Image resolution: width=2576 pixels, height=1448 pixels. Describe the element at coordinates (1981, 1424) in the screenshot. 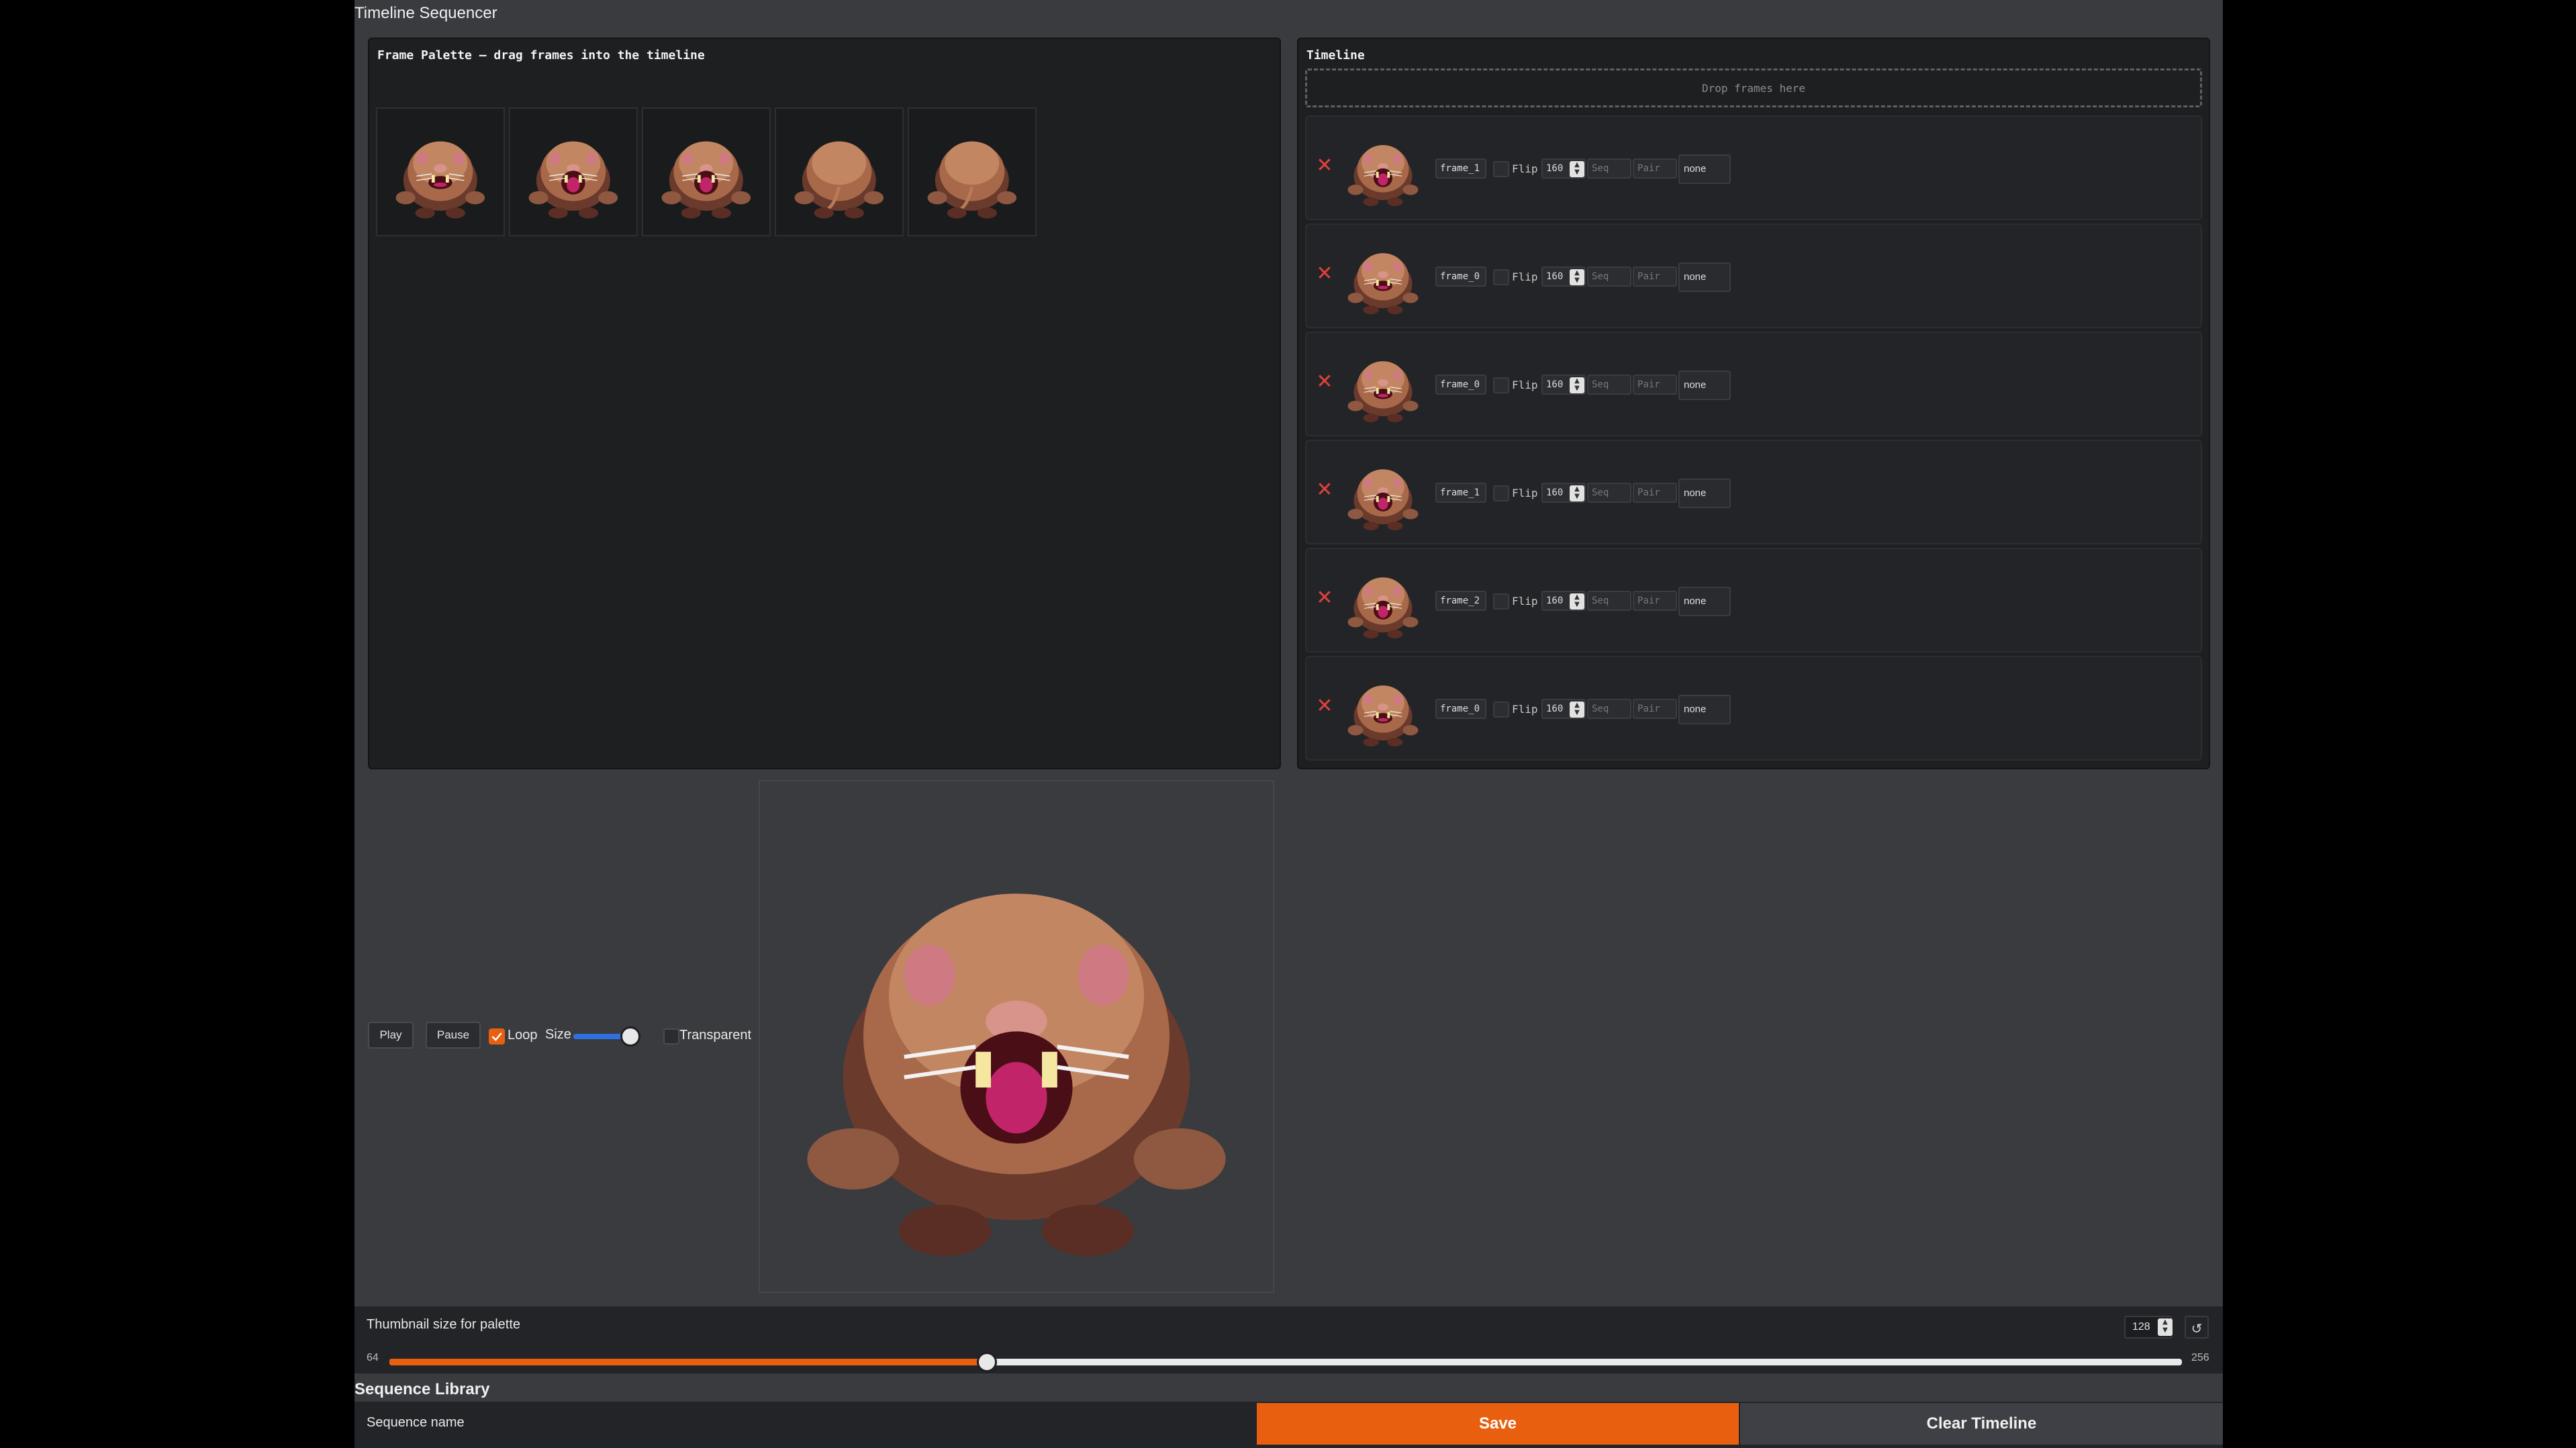

I see `clear-timeline-button: Clear Timeline` at that location.